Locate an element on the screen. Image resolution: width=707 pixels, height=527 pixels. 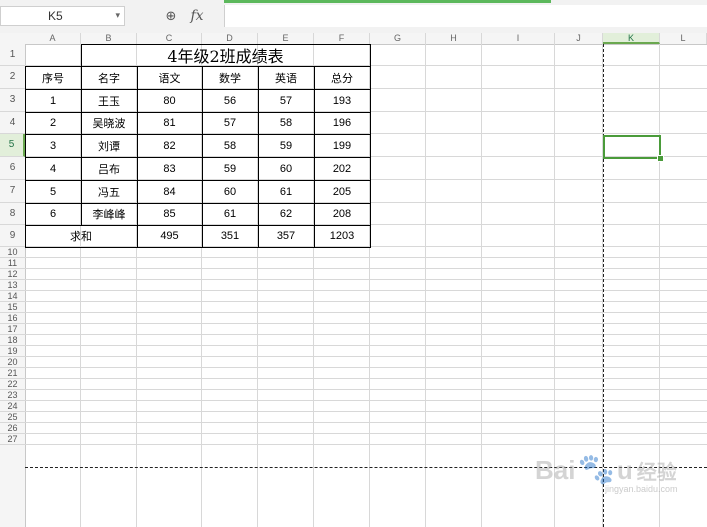
table-cell: 5 is located at coordinates (53, 191).